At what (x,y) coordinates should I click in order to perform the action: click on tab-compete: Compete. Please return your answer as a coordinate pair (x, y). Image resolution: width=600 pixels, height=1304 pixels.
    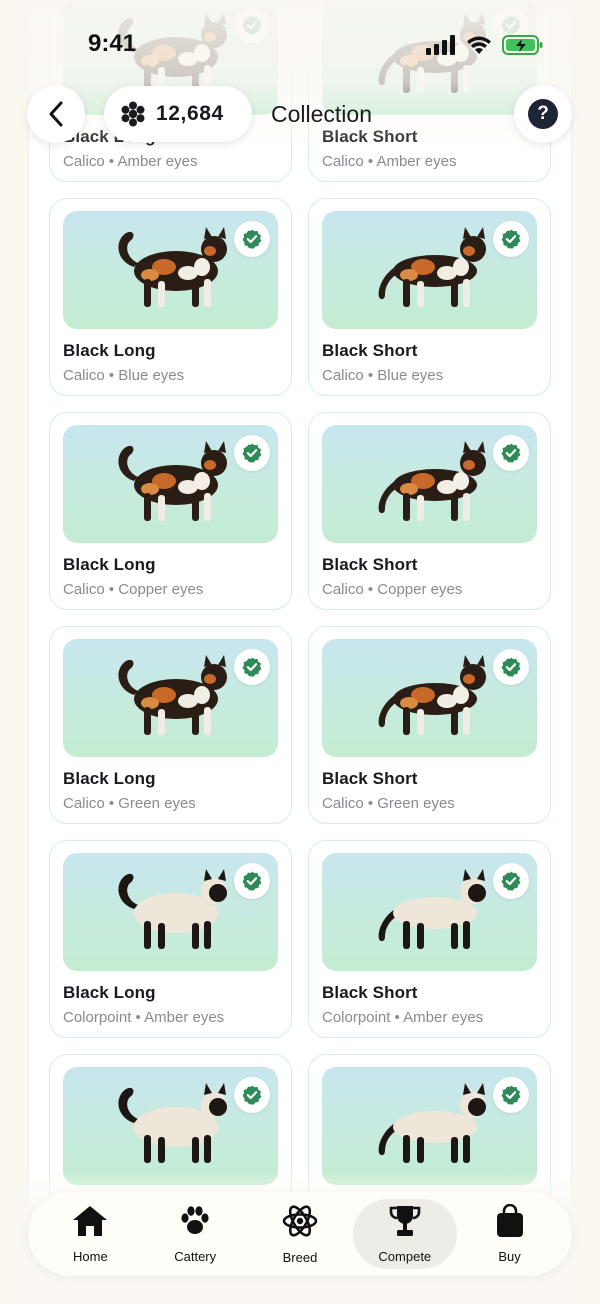
    Looking at the image, I should click on (404, 1234).